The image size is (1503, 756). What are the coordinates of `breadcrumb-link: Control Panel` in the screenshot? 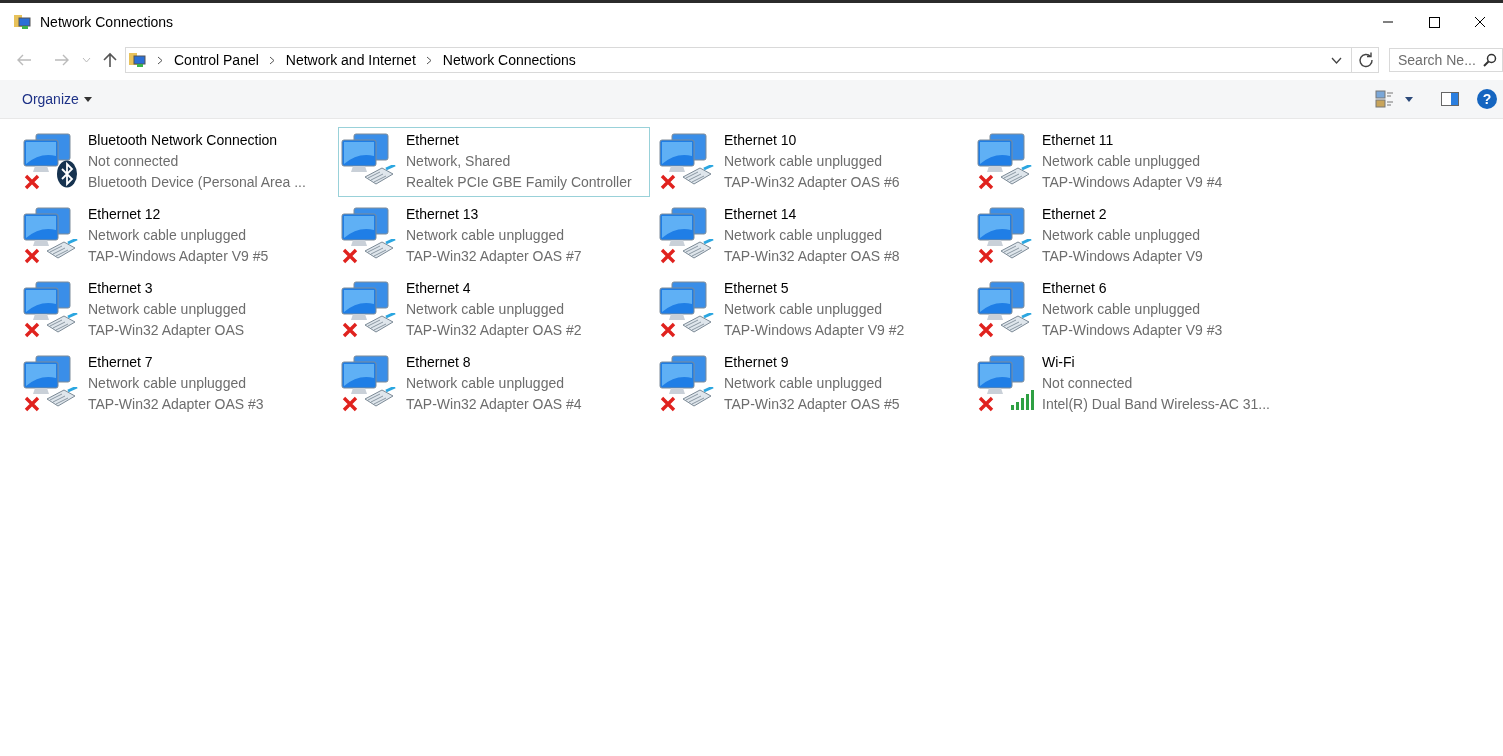 It's located at (216, 60).